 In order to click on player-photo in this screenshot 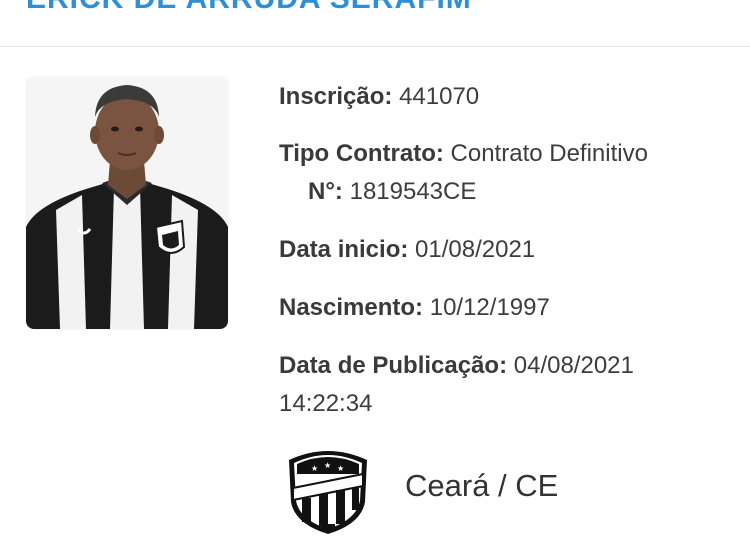, I will do `click(127, 203)`.